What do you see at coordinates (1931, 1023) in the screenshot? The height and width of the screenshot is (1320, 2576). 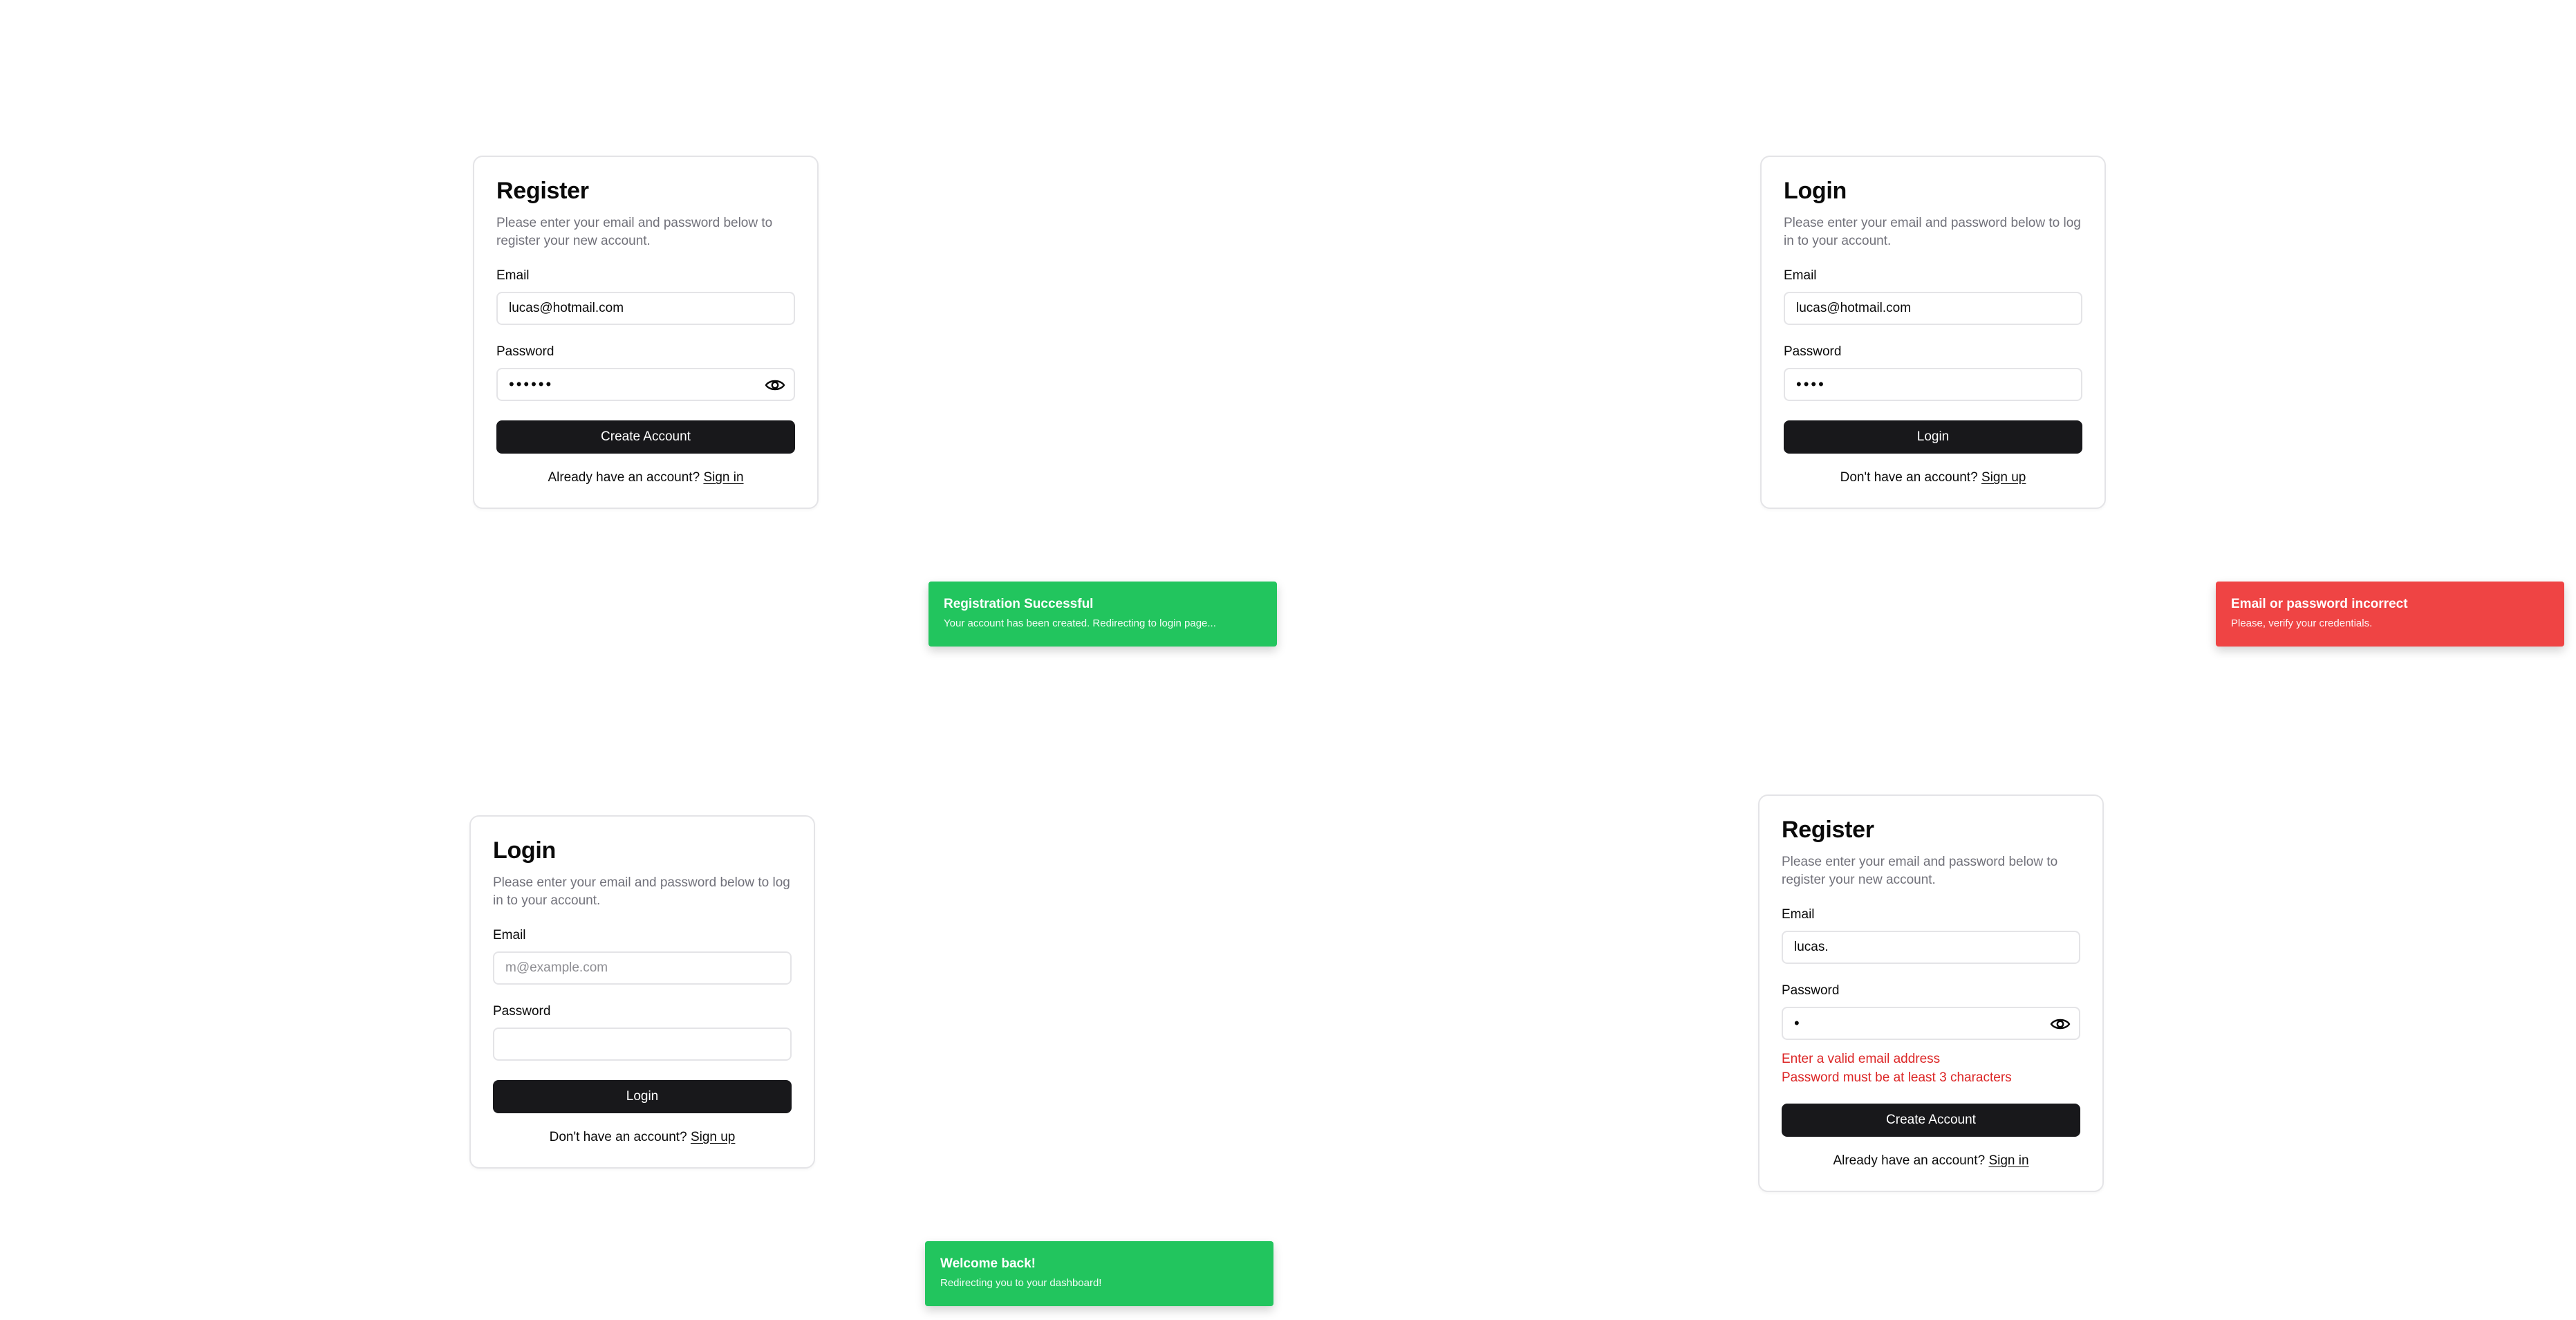 I see `password-input: •` at bounding box center [1931, 1023].